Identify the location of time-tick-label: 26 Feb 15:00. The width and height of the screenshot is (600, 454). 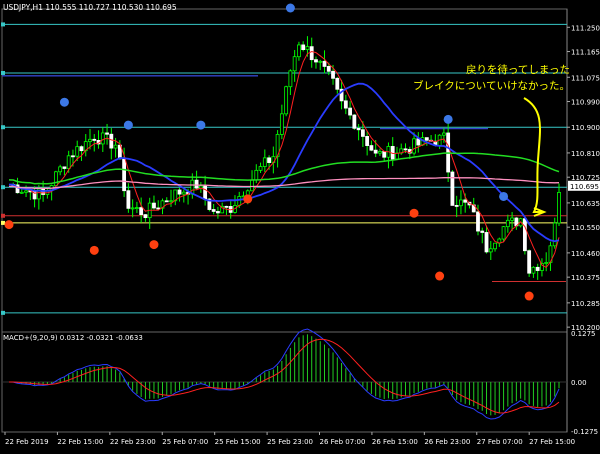
(395, 442).